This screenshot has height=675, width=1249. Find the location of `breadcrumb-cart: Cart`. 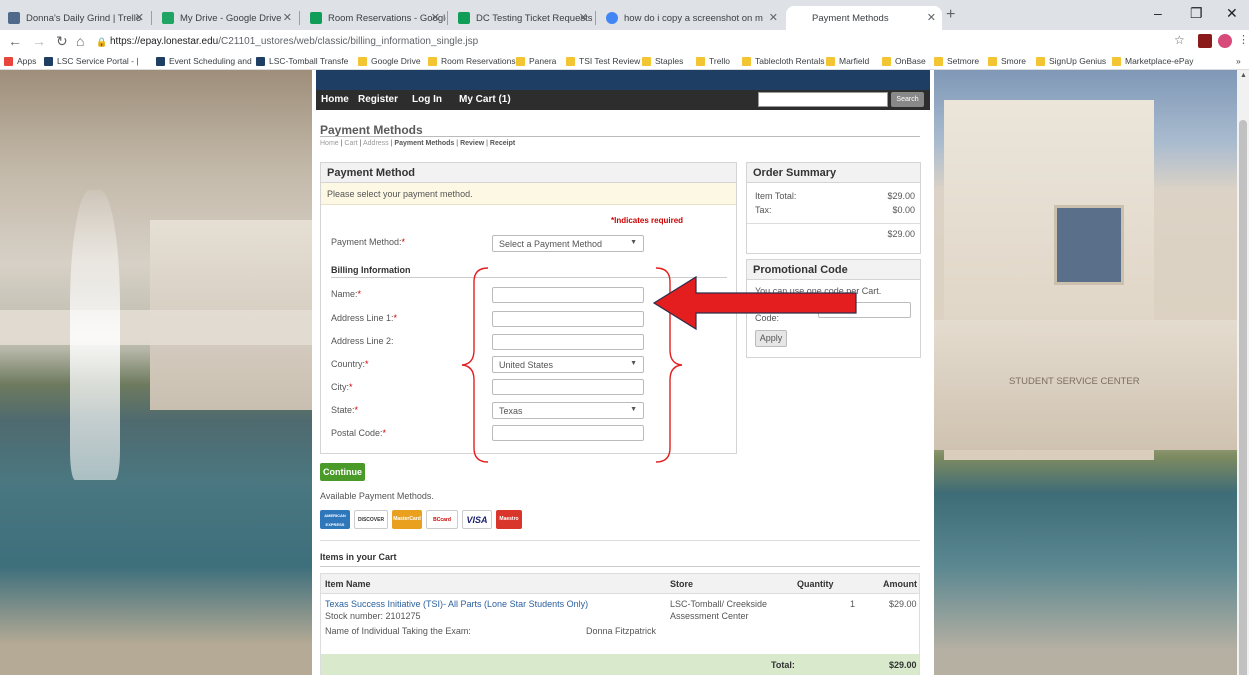

breadcrumb-cart: Cart is located at coordinates (350, 143).